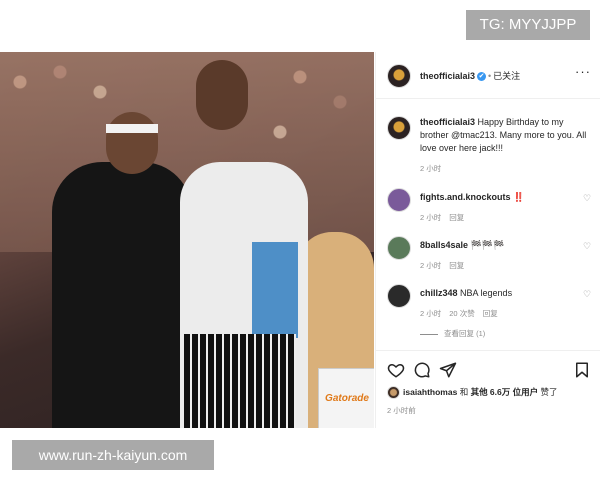 The image size is (600, 480). What do you see at coordinates (439, 293) in the screenshot?
I see `comment-username: chillz348` at bounding box center [439, 293].